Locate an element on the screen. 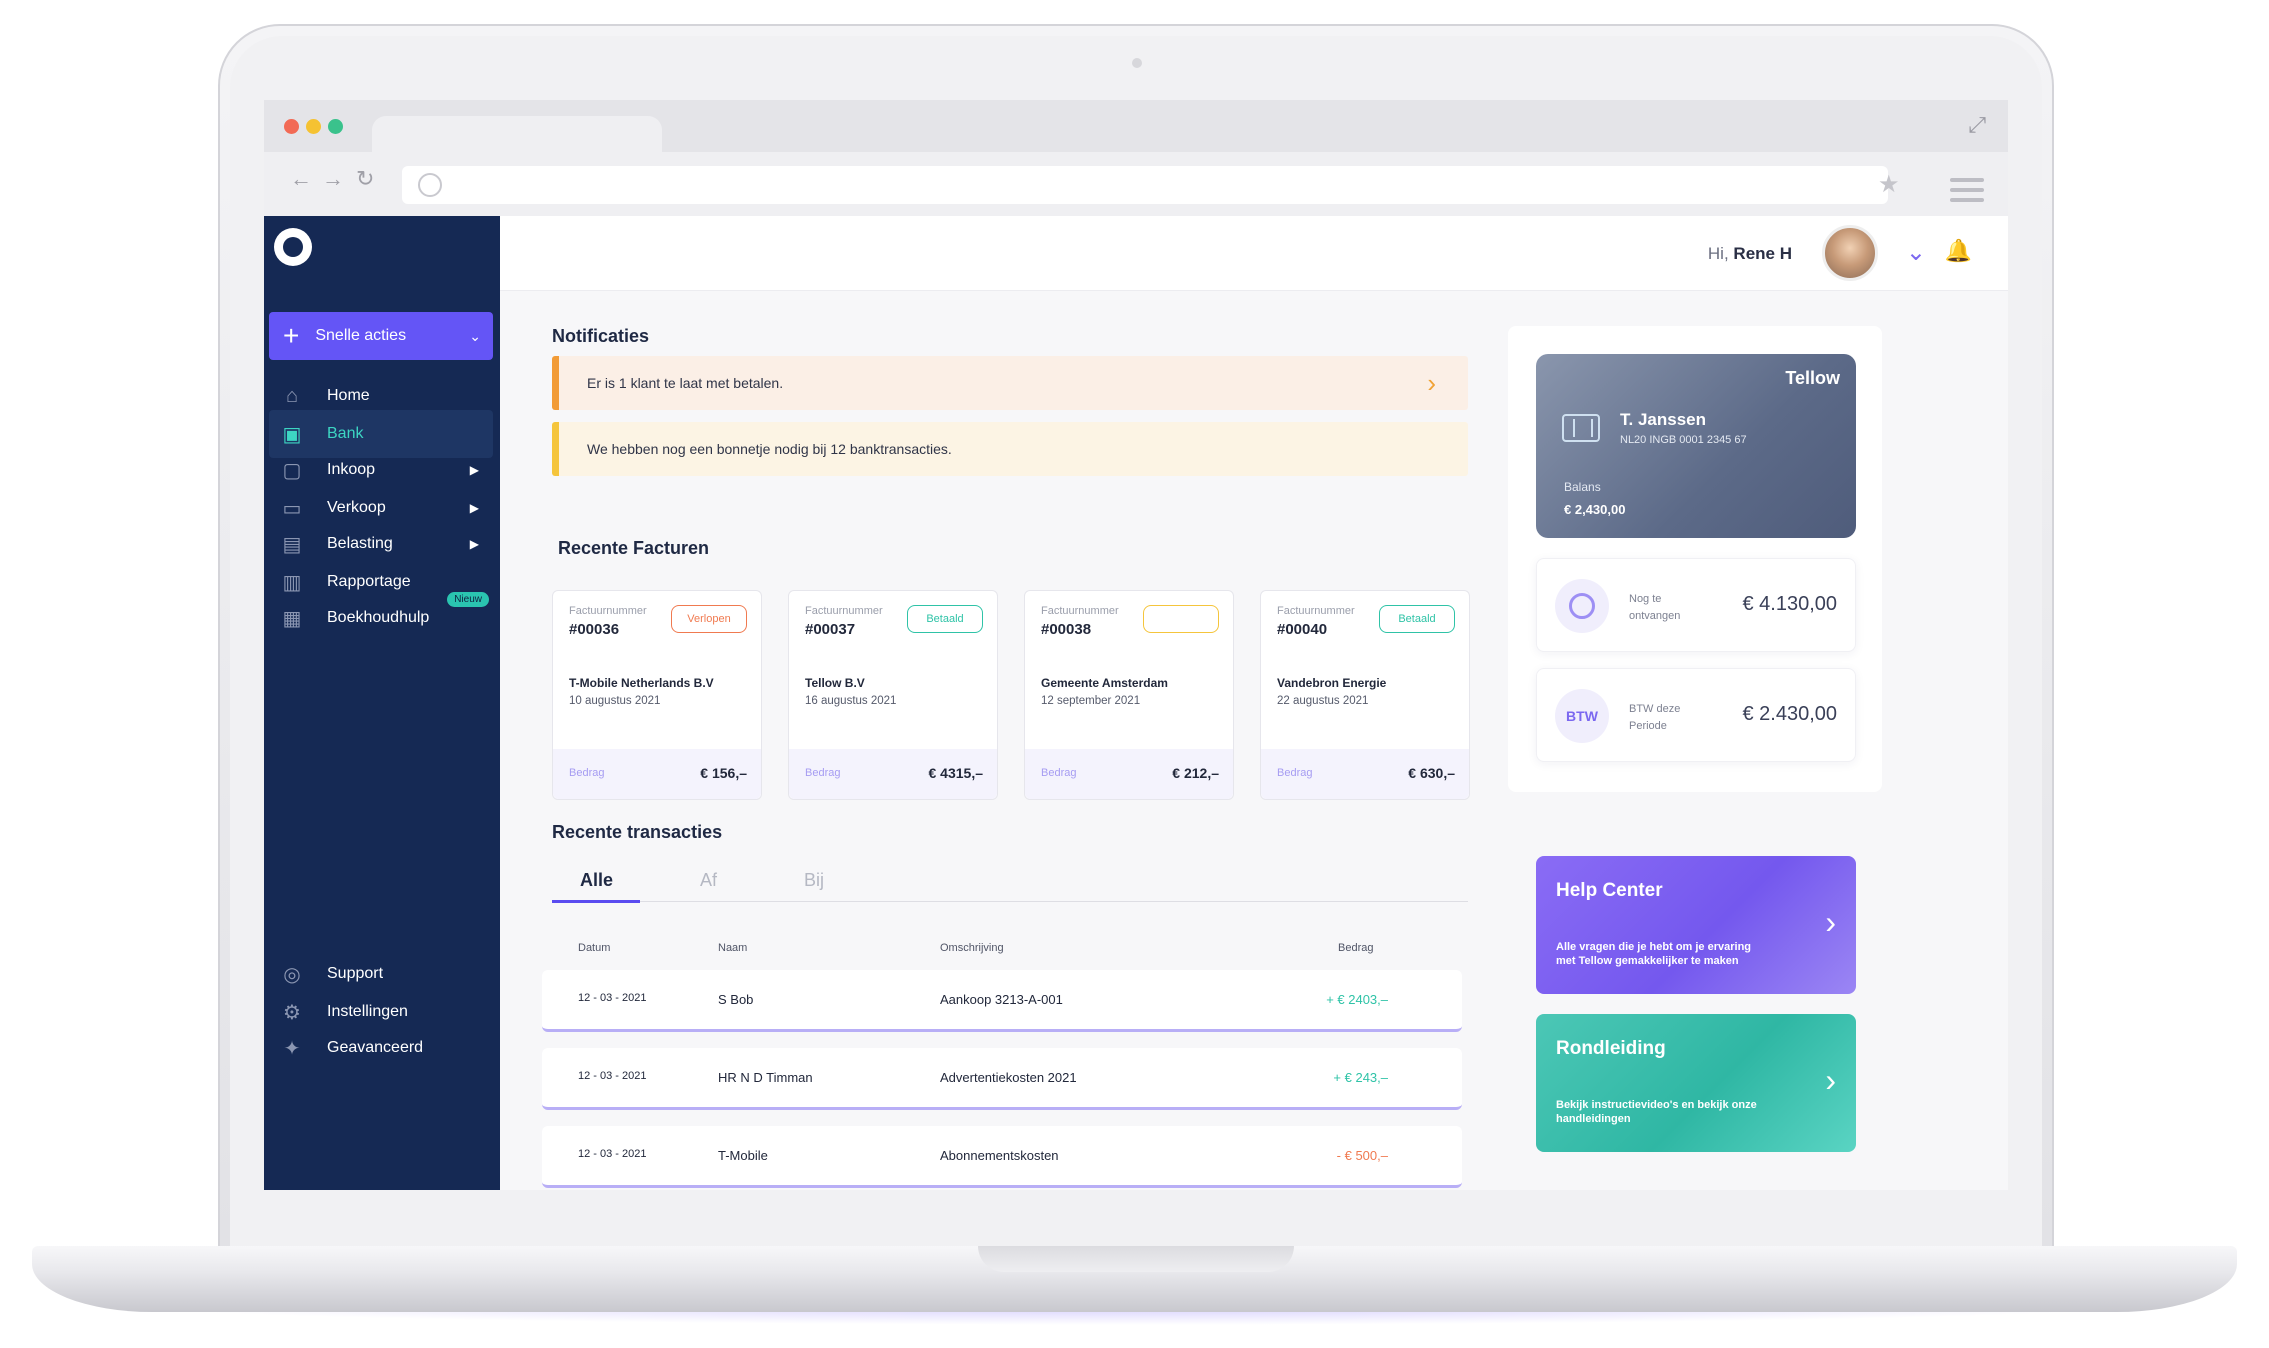  invoice-date: 16 augustus 2021 is located at coordinates (851, 701).